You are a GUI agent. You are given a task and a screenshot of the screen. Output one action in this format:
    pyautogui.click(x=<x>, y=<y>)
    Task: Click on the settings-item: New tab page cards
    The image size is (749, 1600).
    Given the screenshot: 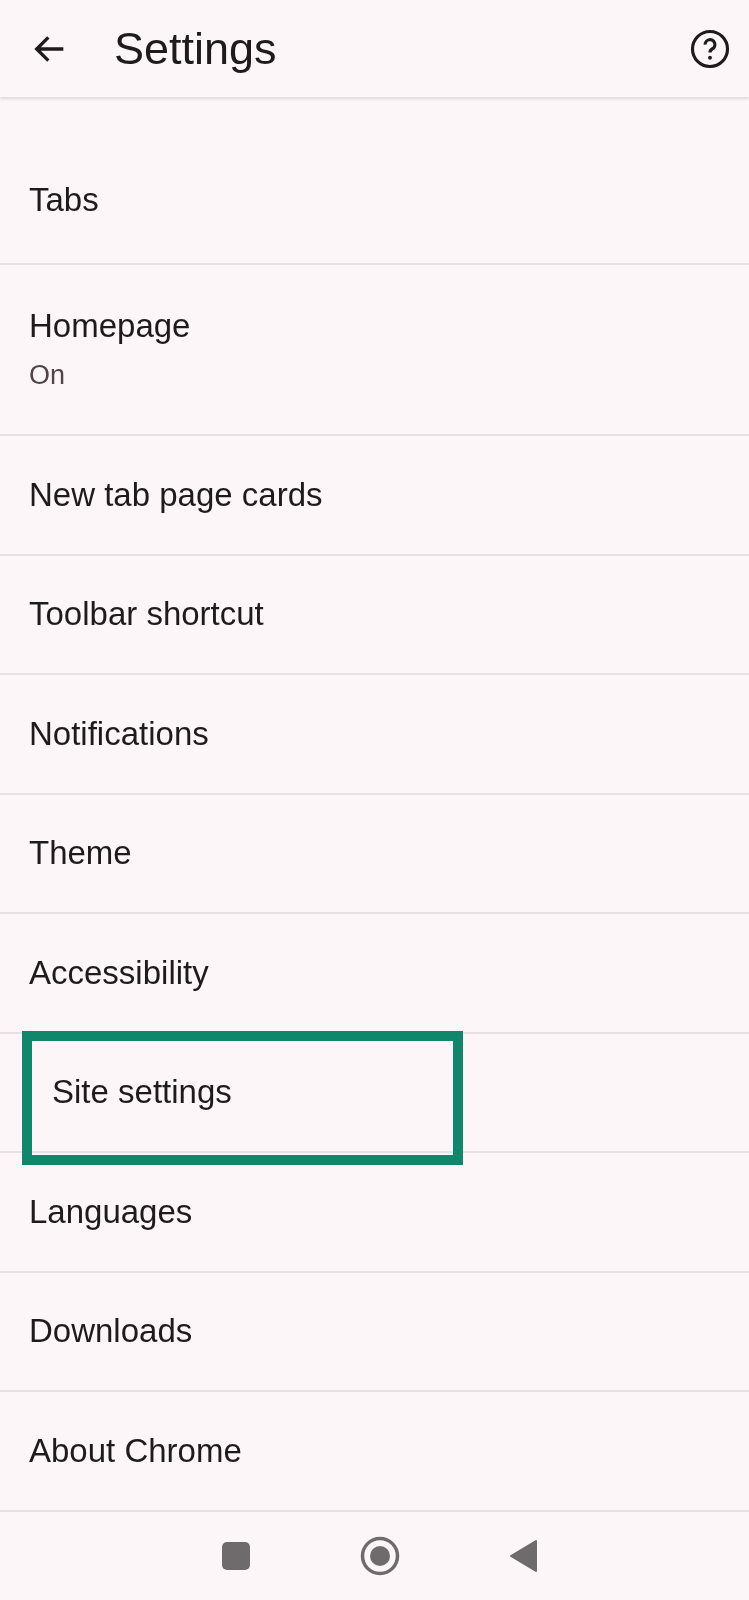 What is the action you would take?
    pyautogui.click(x=374, y=496)
    